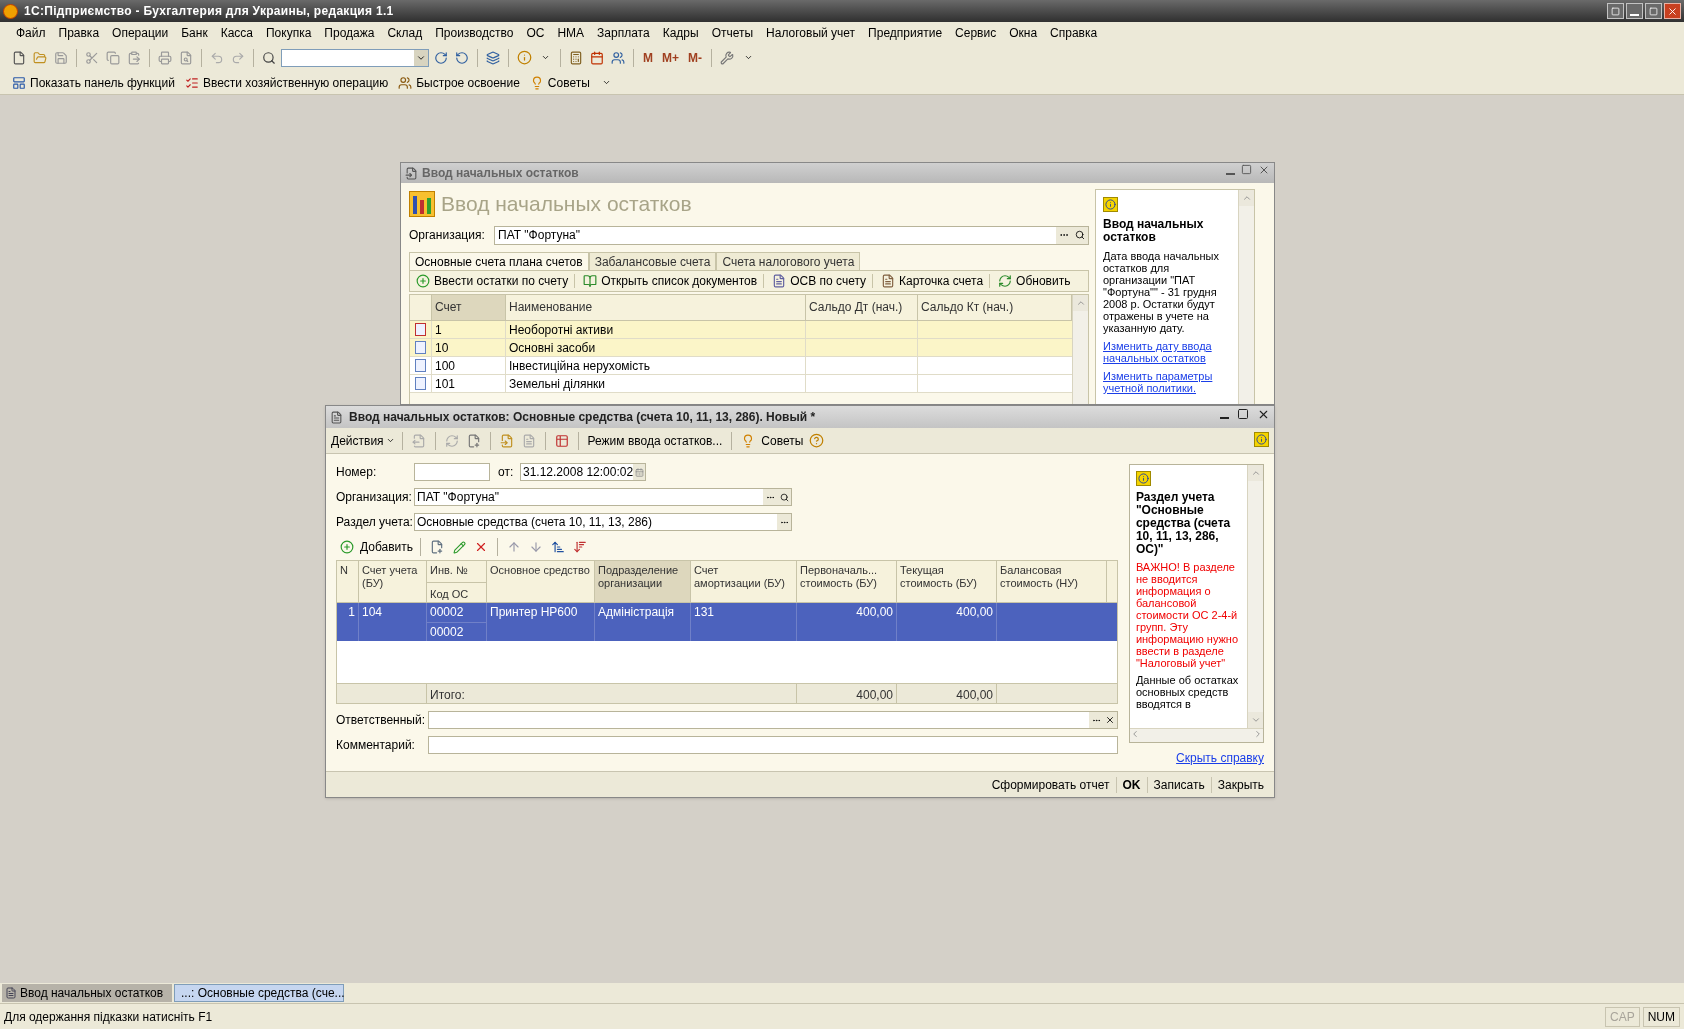  I want to click on info-icon, so click(524, 57).